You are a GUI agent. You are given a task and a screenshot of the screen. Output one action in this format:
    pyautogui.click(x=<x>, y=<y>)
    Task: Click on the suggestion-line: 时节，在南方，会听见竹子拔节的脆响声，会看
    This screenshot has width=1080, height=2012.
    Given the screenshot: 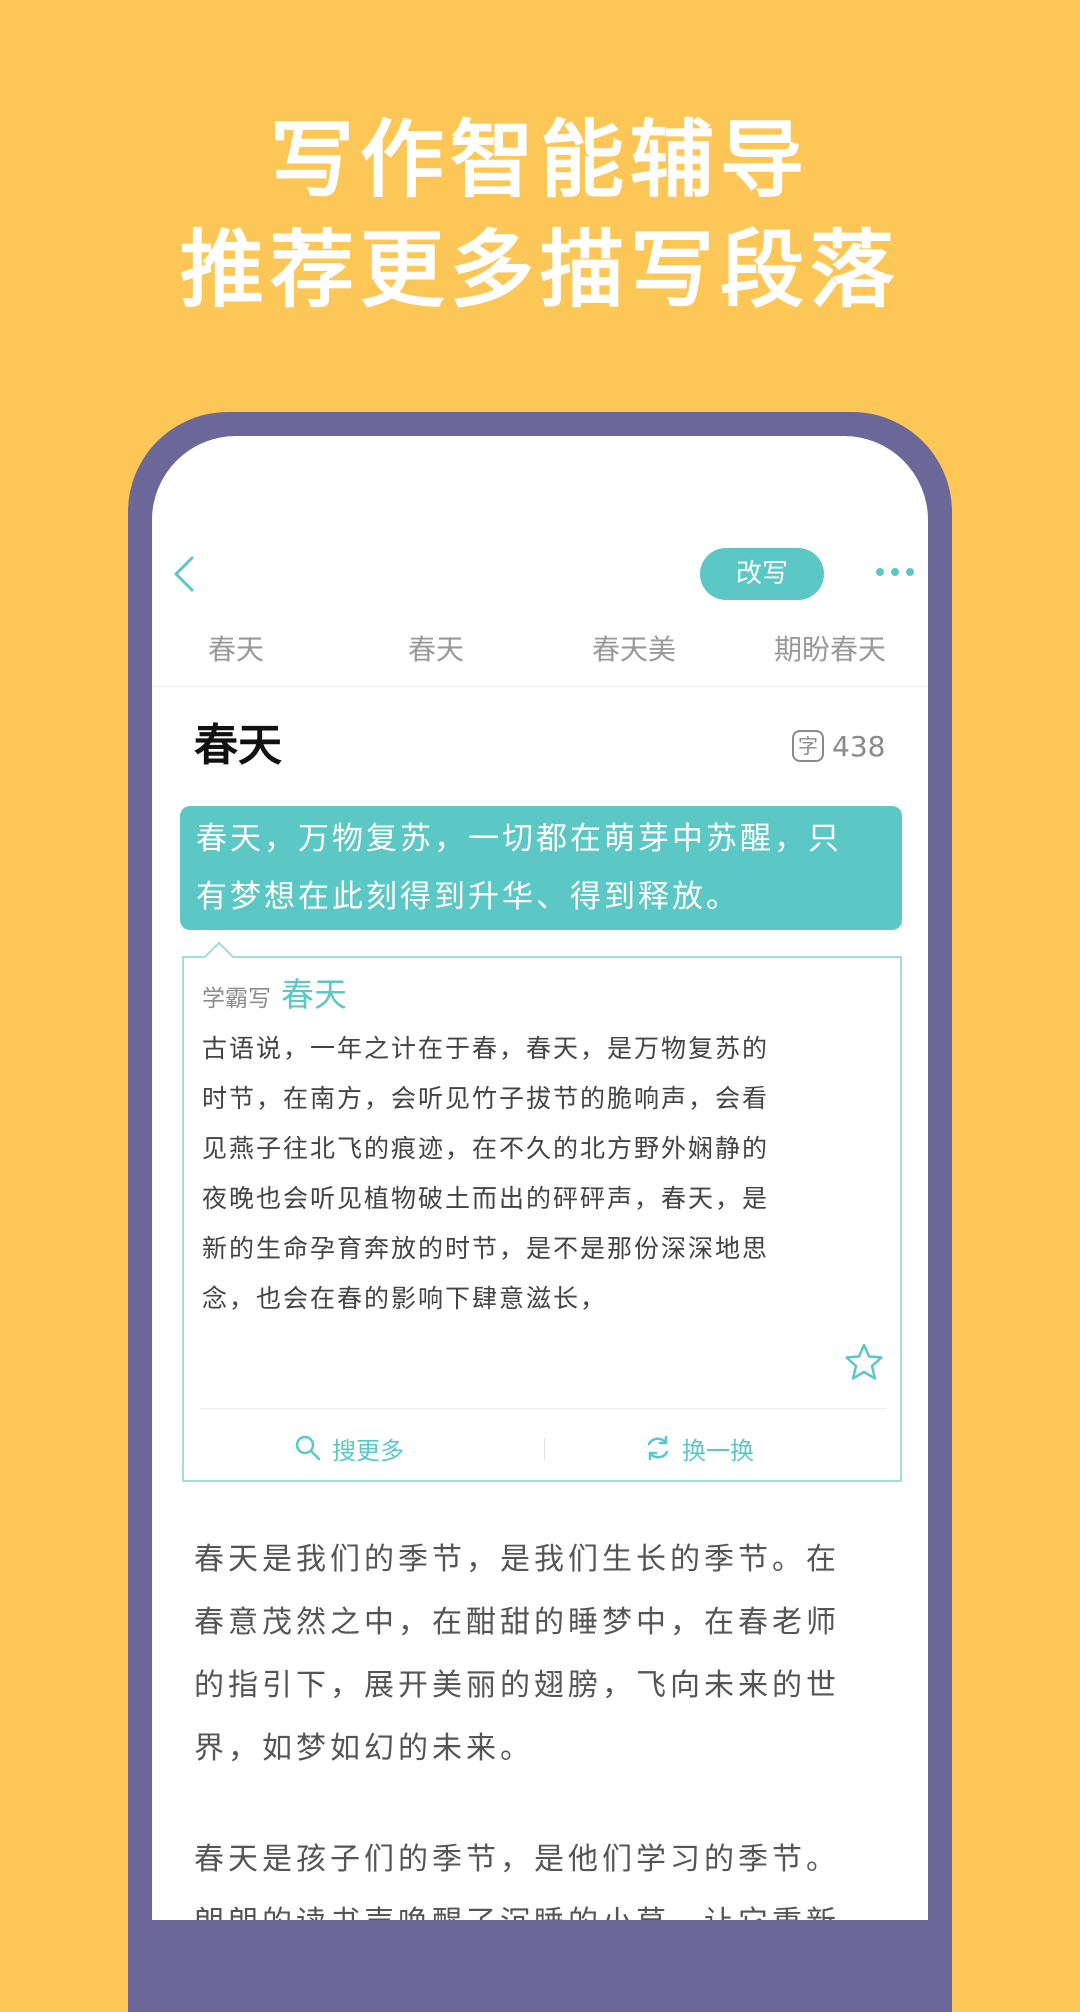 What is the action you would take?
    pyautogui.click(x=486, y=1098)
    